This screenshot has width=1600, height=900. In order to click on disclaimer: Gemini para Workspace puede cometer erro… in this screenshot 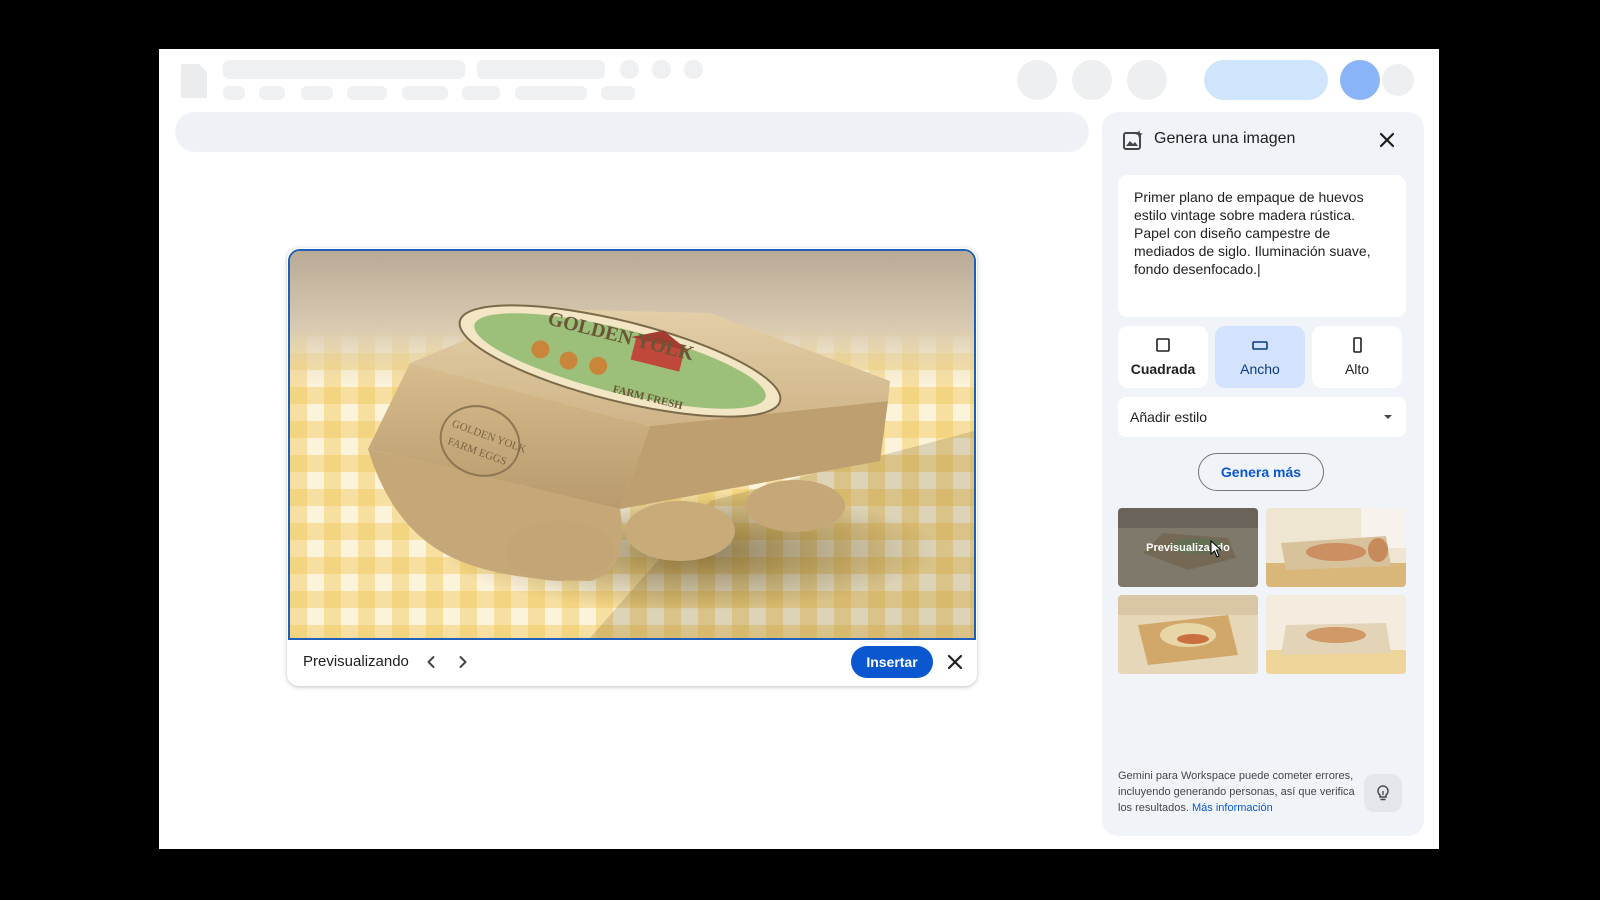, I will do `click(1238, 792)`.